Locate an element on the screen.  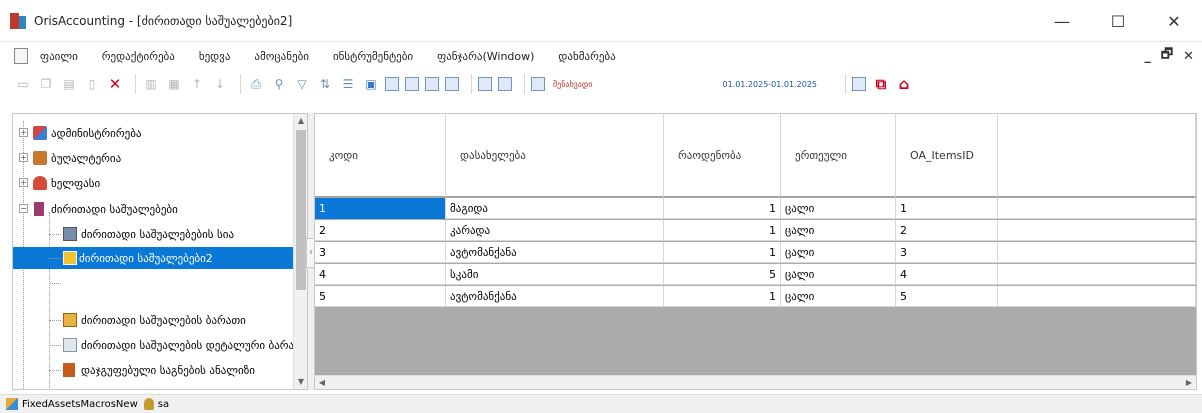
tree-item-empty is located at coordinates (154, 283).